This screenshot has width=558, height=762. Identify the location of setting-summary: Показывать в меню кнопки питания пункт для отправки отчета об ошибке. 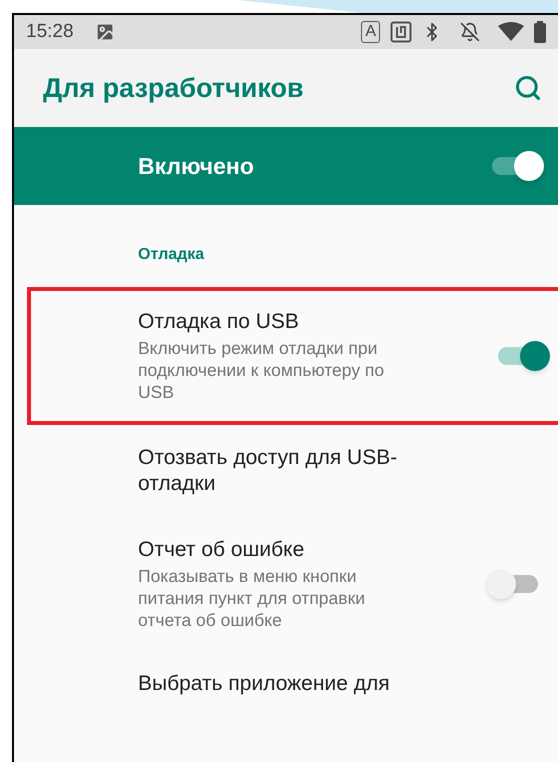
(252, 598).